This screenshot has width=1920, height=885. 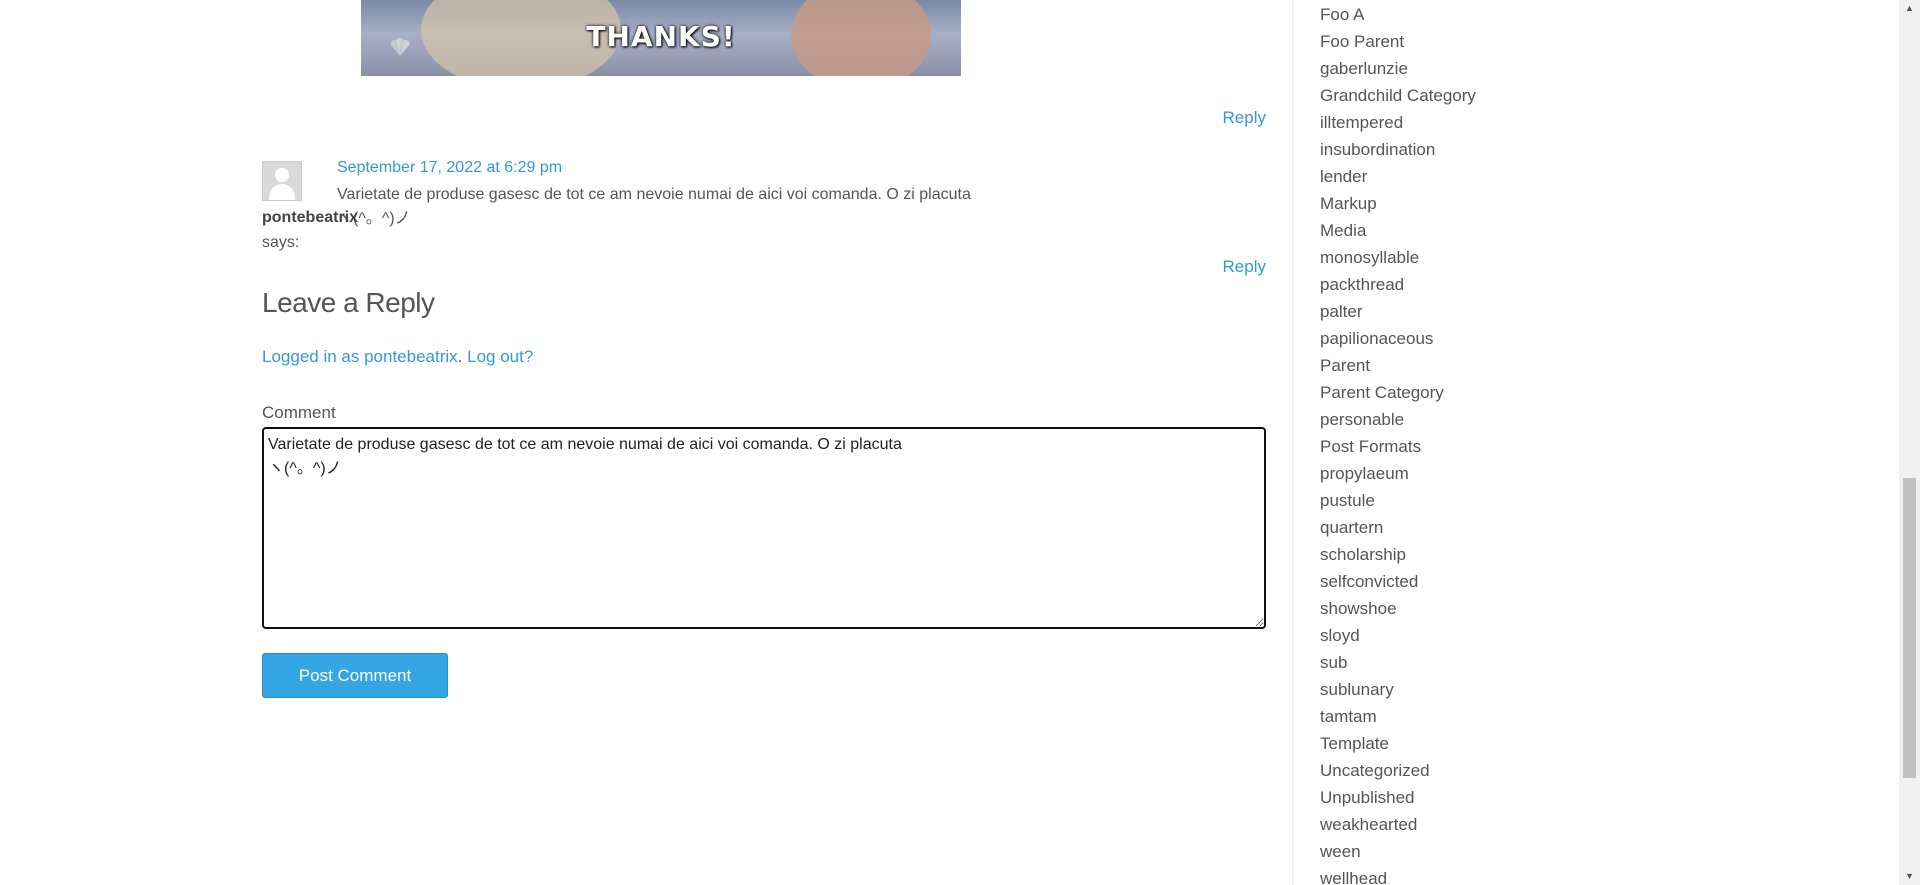 I want to click on sidebar-category-link: illtempered, so click(x=1550, y=122).